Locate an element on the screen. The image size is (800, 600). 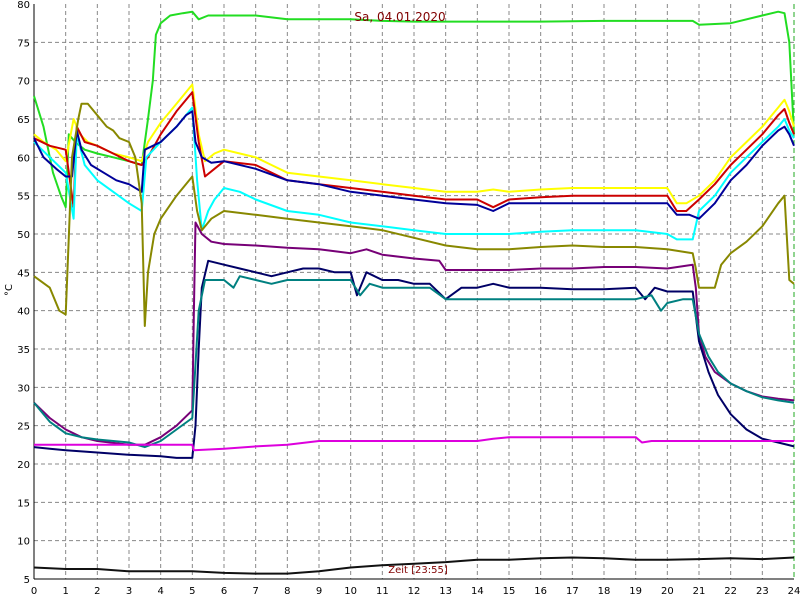
y-tick-label: 10 is located at coordinates (23, 542).